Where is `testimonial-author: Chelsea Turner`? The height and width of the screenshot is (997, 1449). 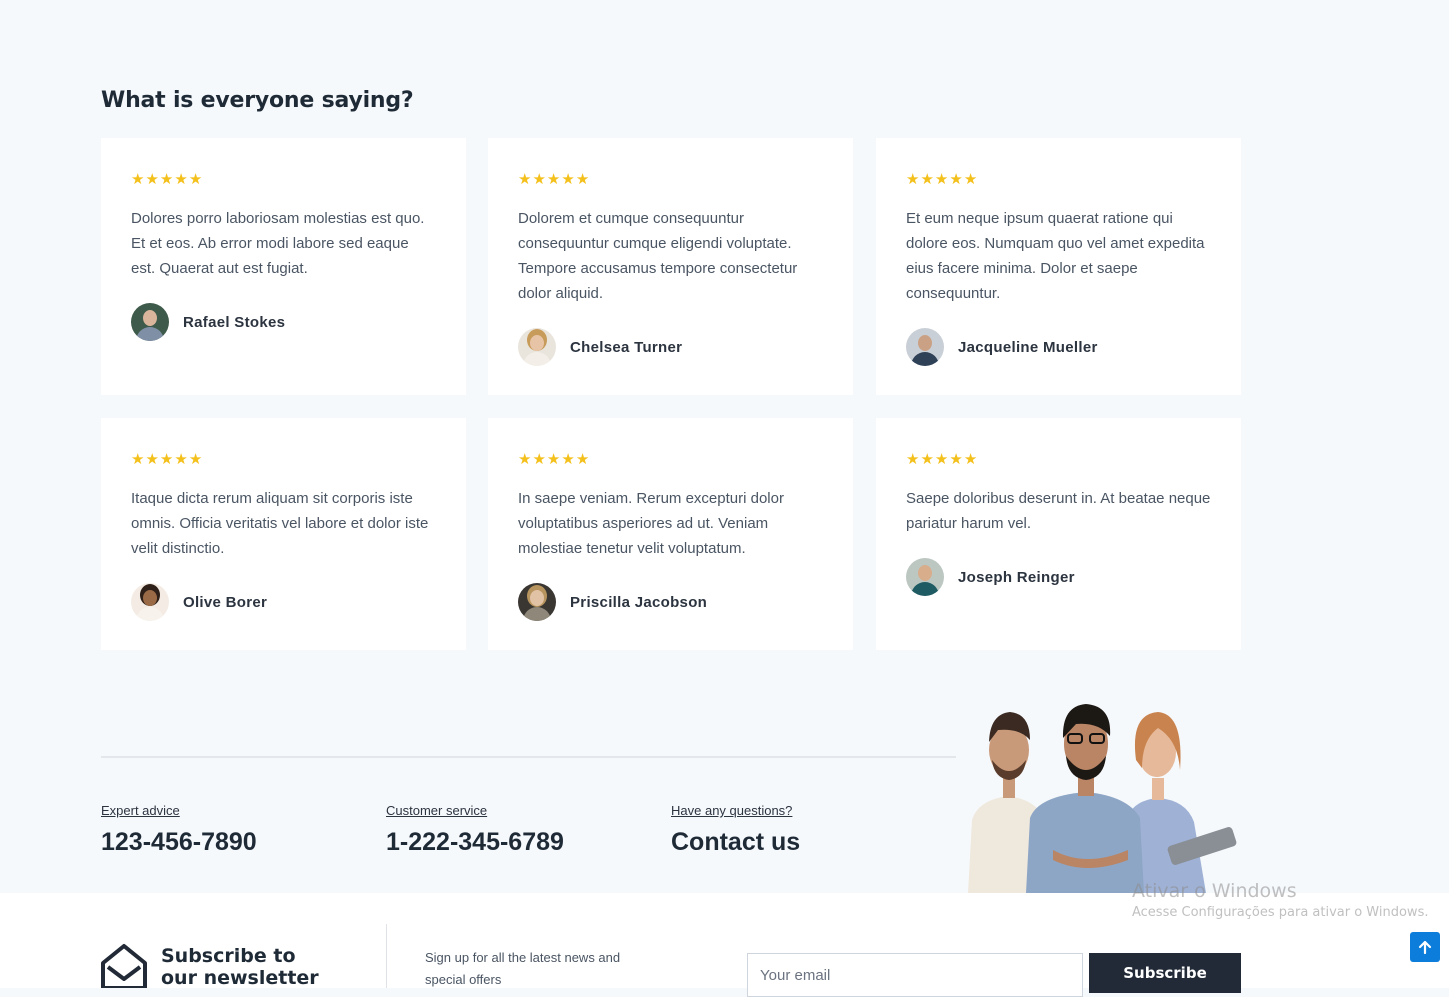
testimonial-author: Chelsea Turner is located at coordinates (670, 347).